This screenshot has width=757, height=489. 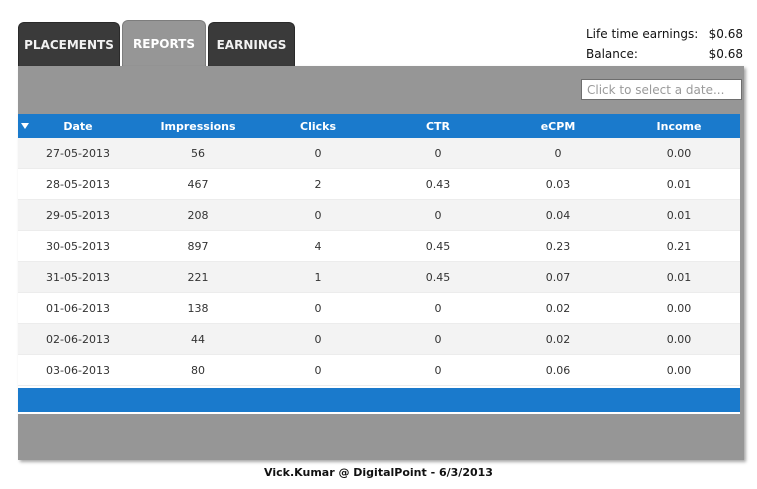 I want to click on table-row: 29-05-2013 208 0 0 0.04 0.01, so click(x=379, y=215).